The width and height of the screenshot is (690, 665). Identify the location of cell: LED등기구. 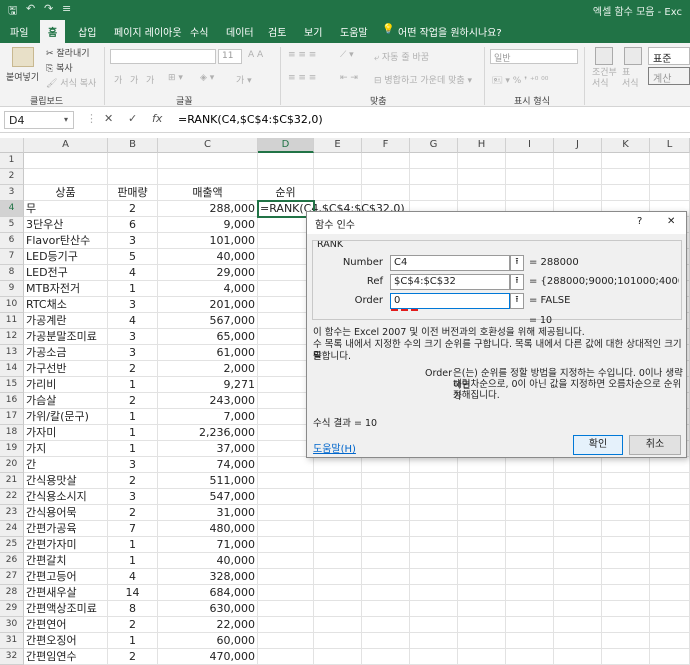
(66, 257).